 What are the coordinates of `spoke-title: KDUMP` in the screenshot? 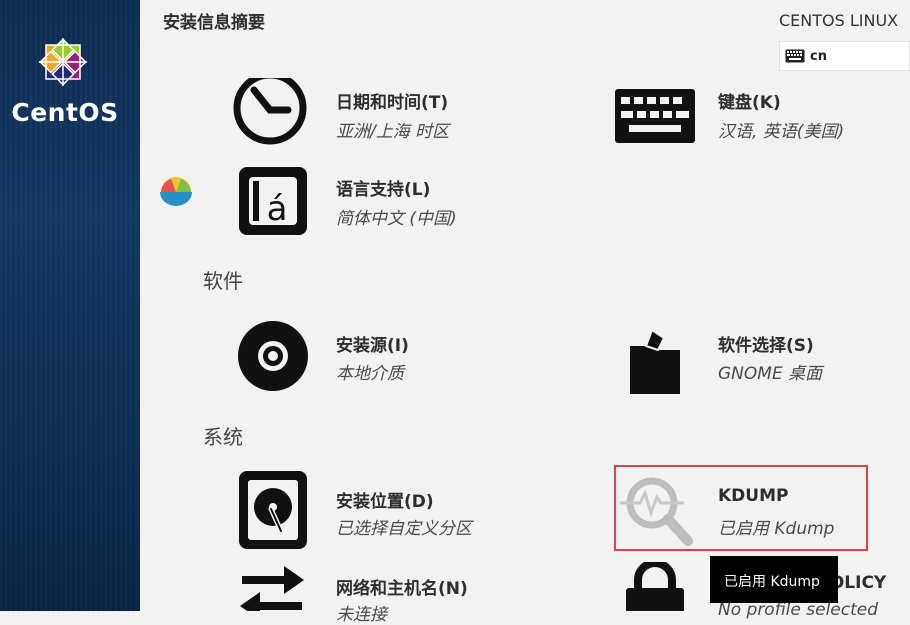 It's located at (753, 496).